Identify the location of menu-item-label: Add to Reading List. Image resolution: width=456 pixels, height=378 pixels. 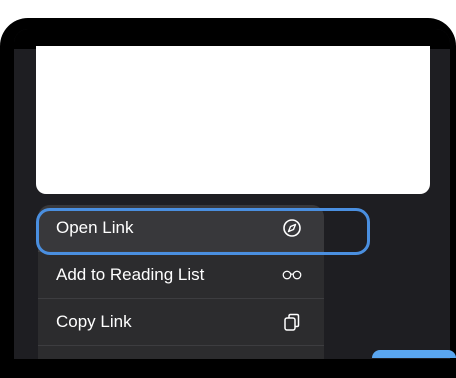
(130, 274).